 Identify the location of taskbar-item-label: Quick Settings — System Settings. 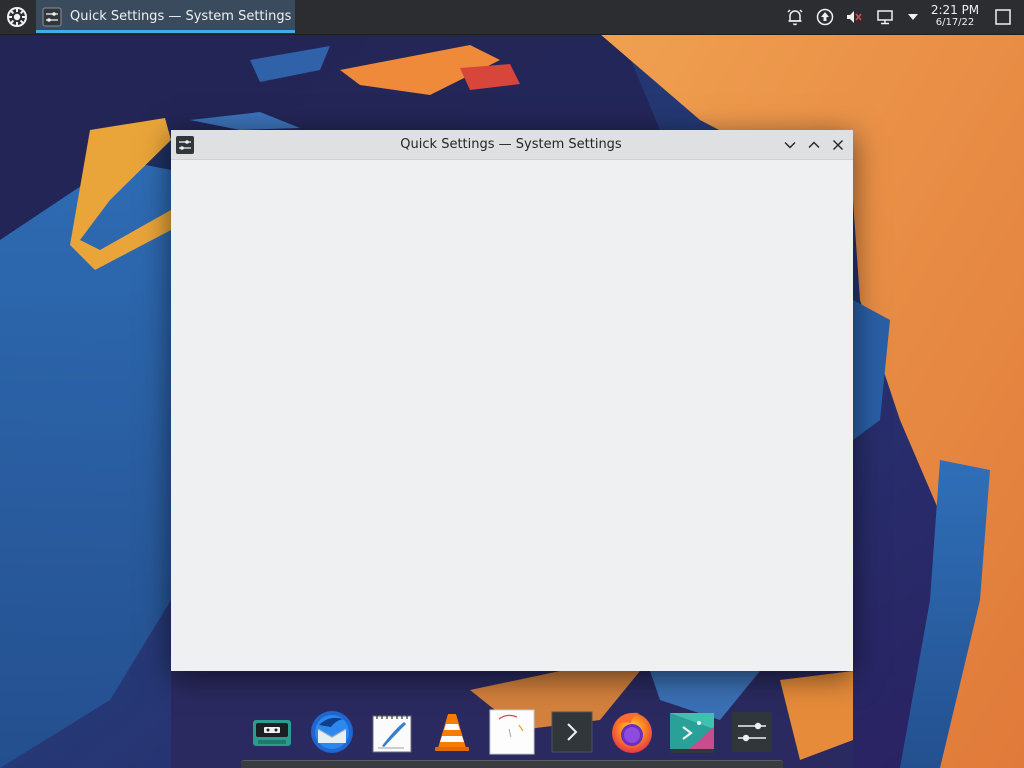
(181, 16).